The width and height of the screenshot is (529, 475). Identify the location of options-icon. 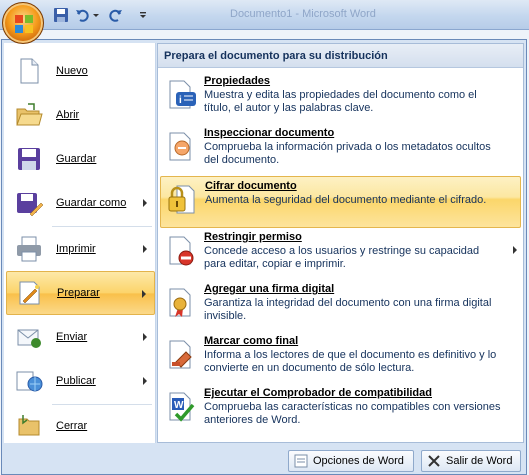
(301, 461).